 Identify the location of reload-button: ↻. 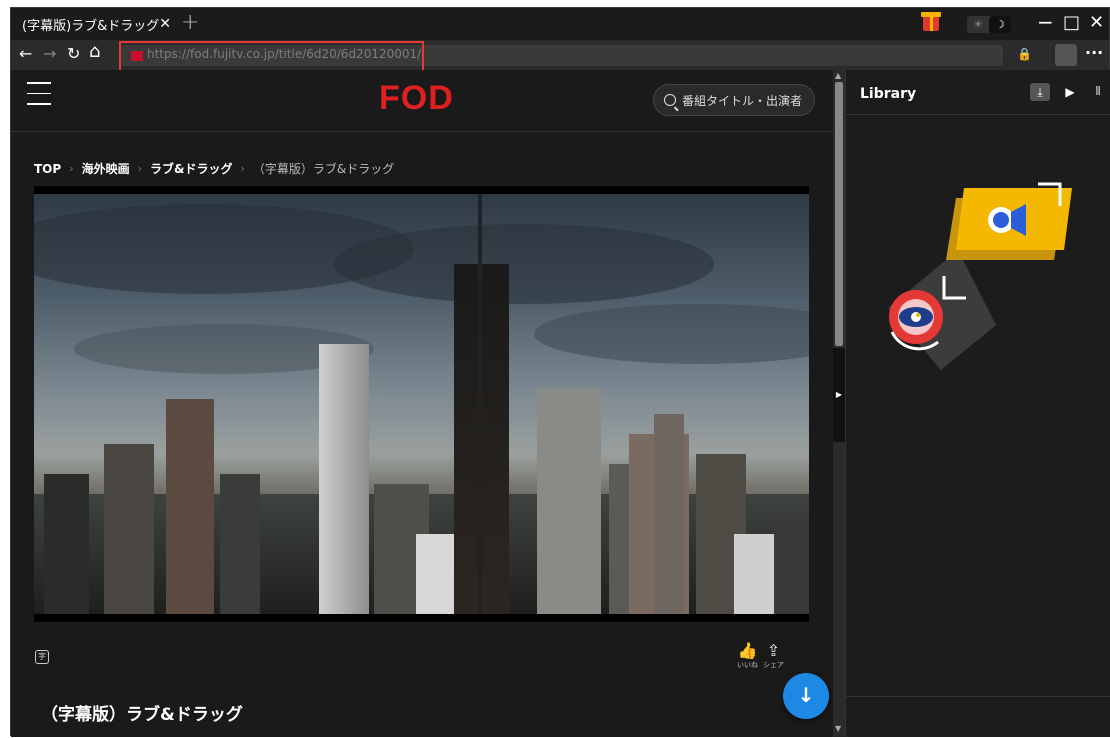
(73, 53).